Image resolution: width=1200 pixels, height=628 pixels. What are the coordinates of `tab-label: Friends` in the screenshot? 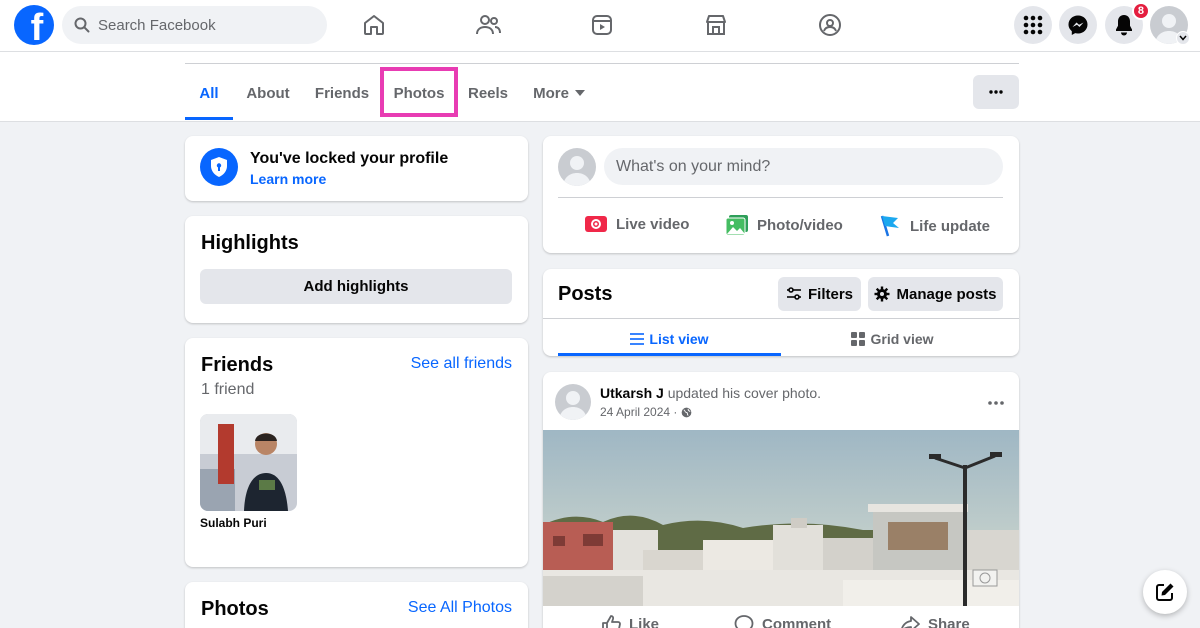 It's located at (342, 93).